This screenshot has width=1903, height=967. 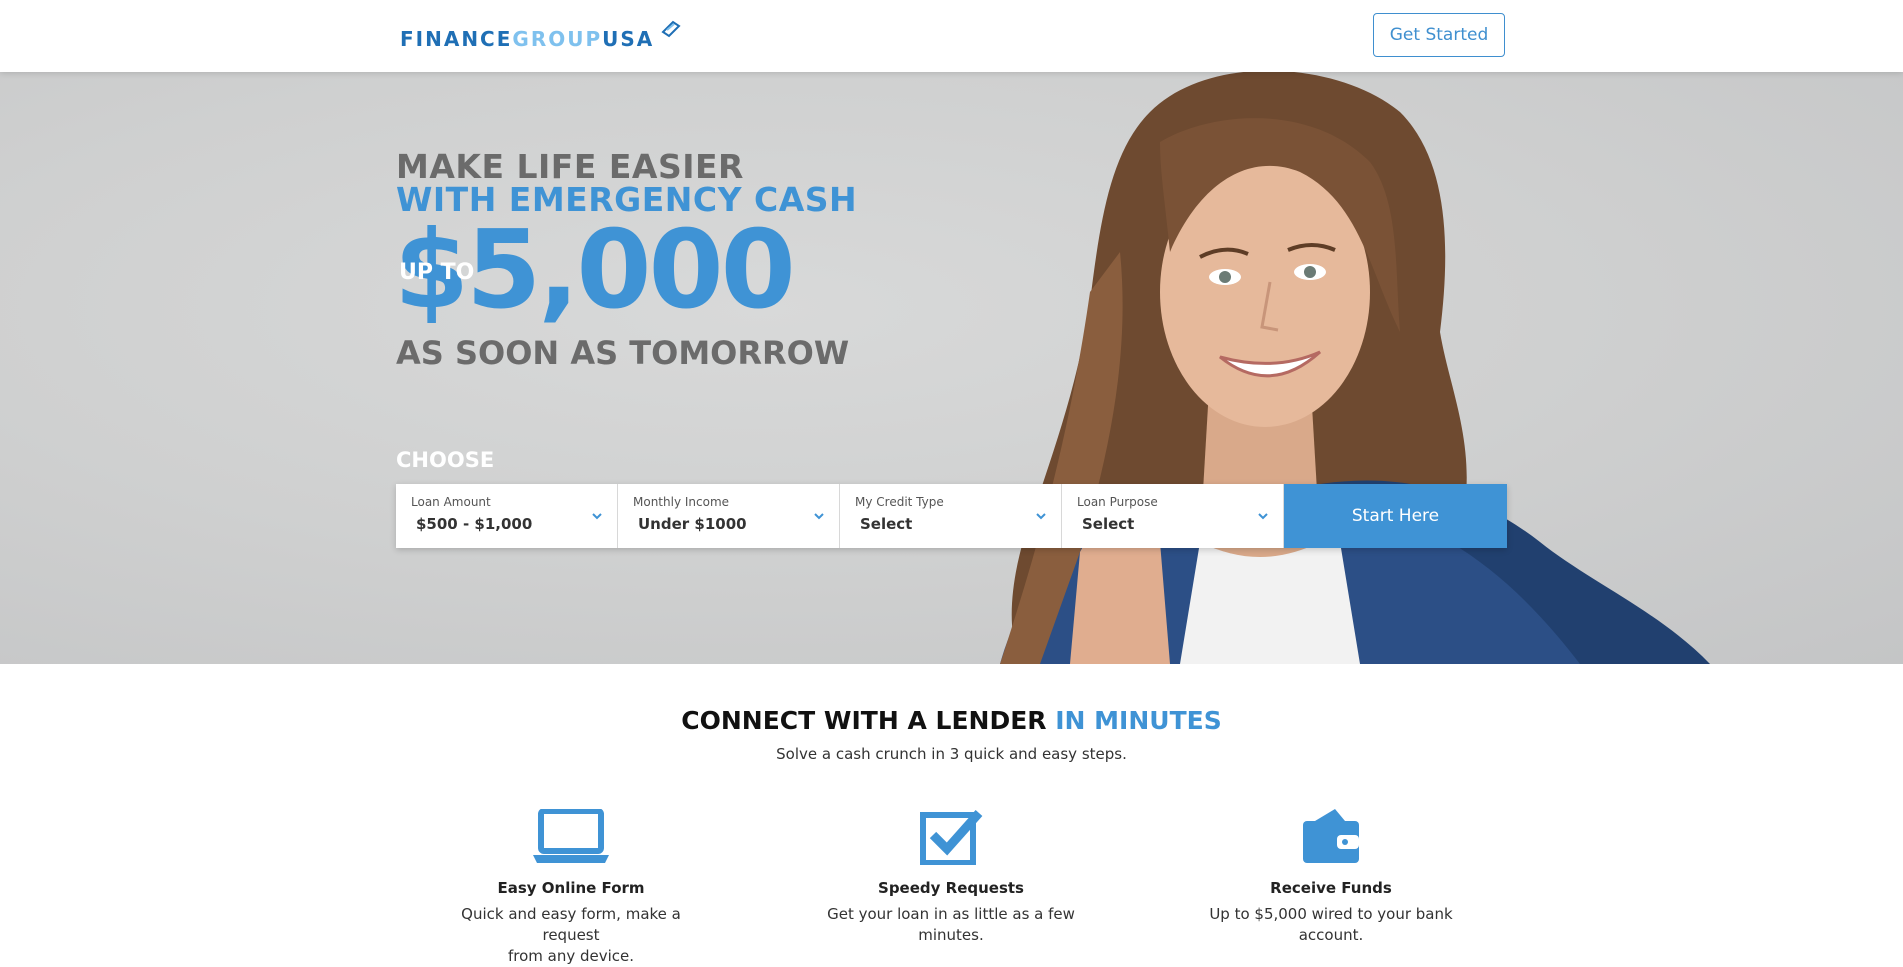 What do you see at coordinates (571, 924) in the screenshot?
I see `feature-description-line: Quick and easy form, make a request` at bounding box center [571, 924].